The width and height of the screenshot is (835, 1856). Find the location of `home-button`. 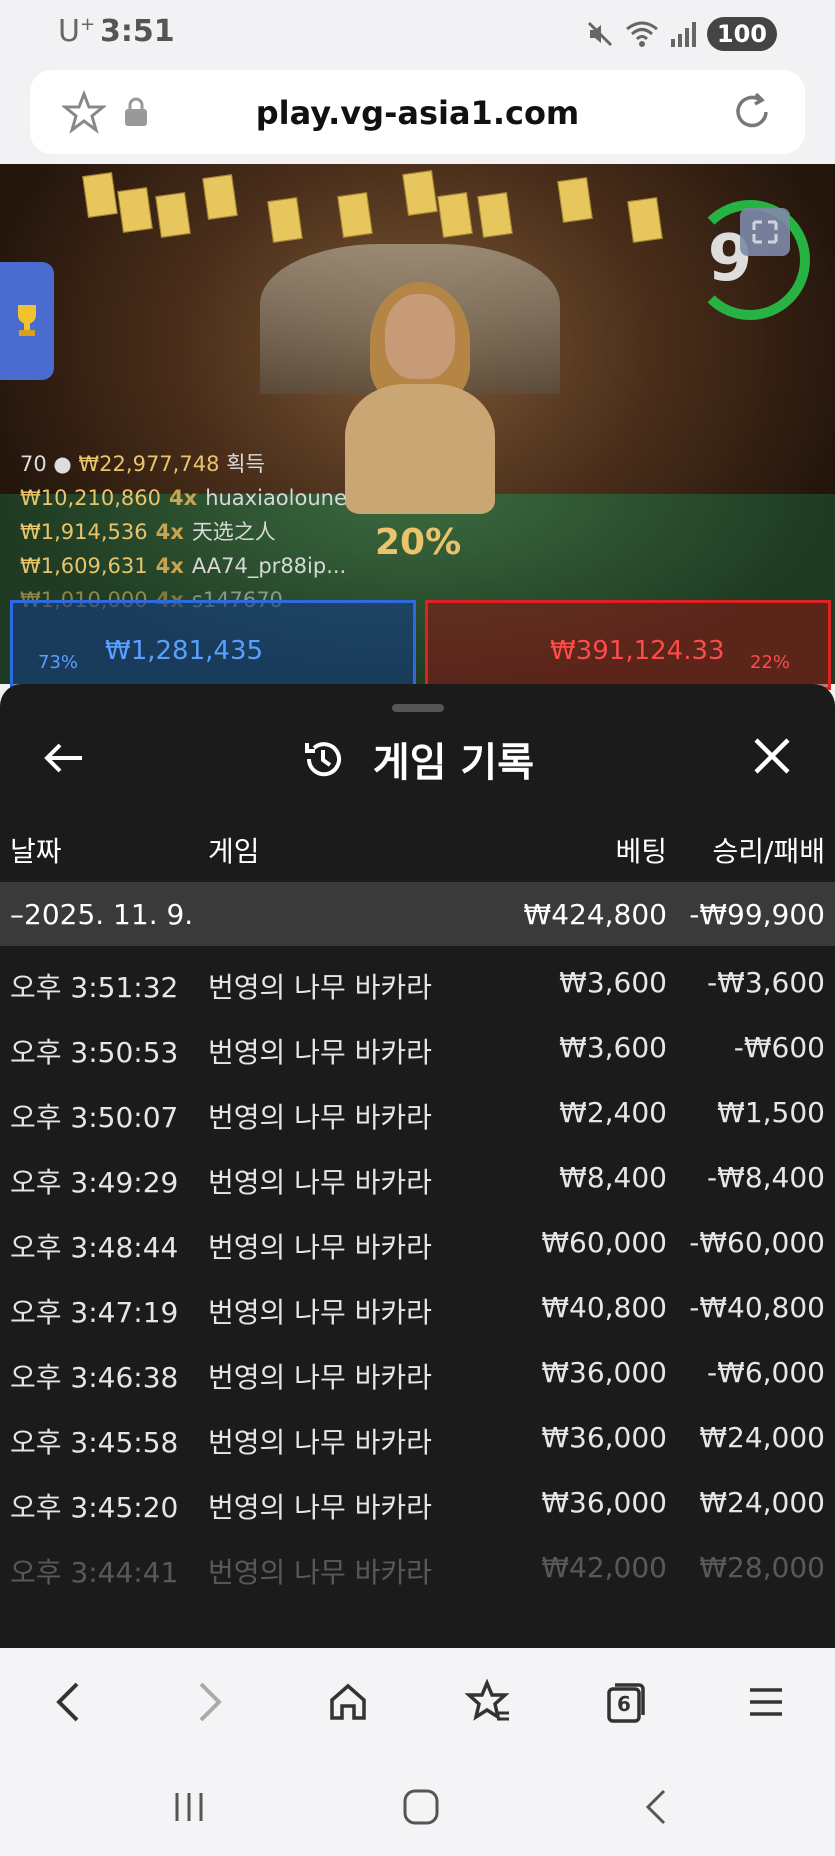

home-button is located at coordinates (348, 1702).